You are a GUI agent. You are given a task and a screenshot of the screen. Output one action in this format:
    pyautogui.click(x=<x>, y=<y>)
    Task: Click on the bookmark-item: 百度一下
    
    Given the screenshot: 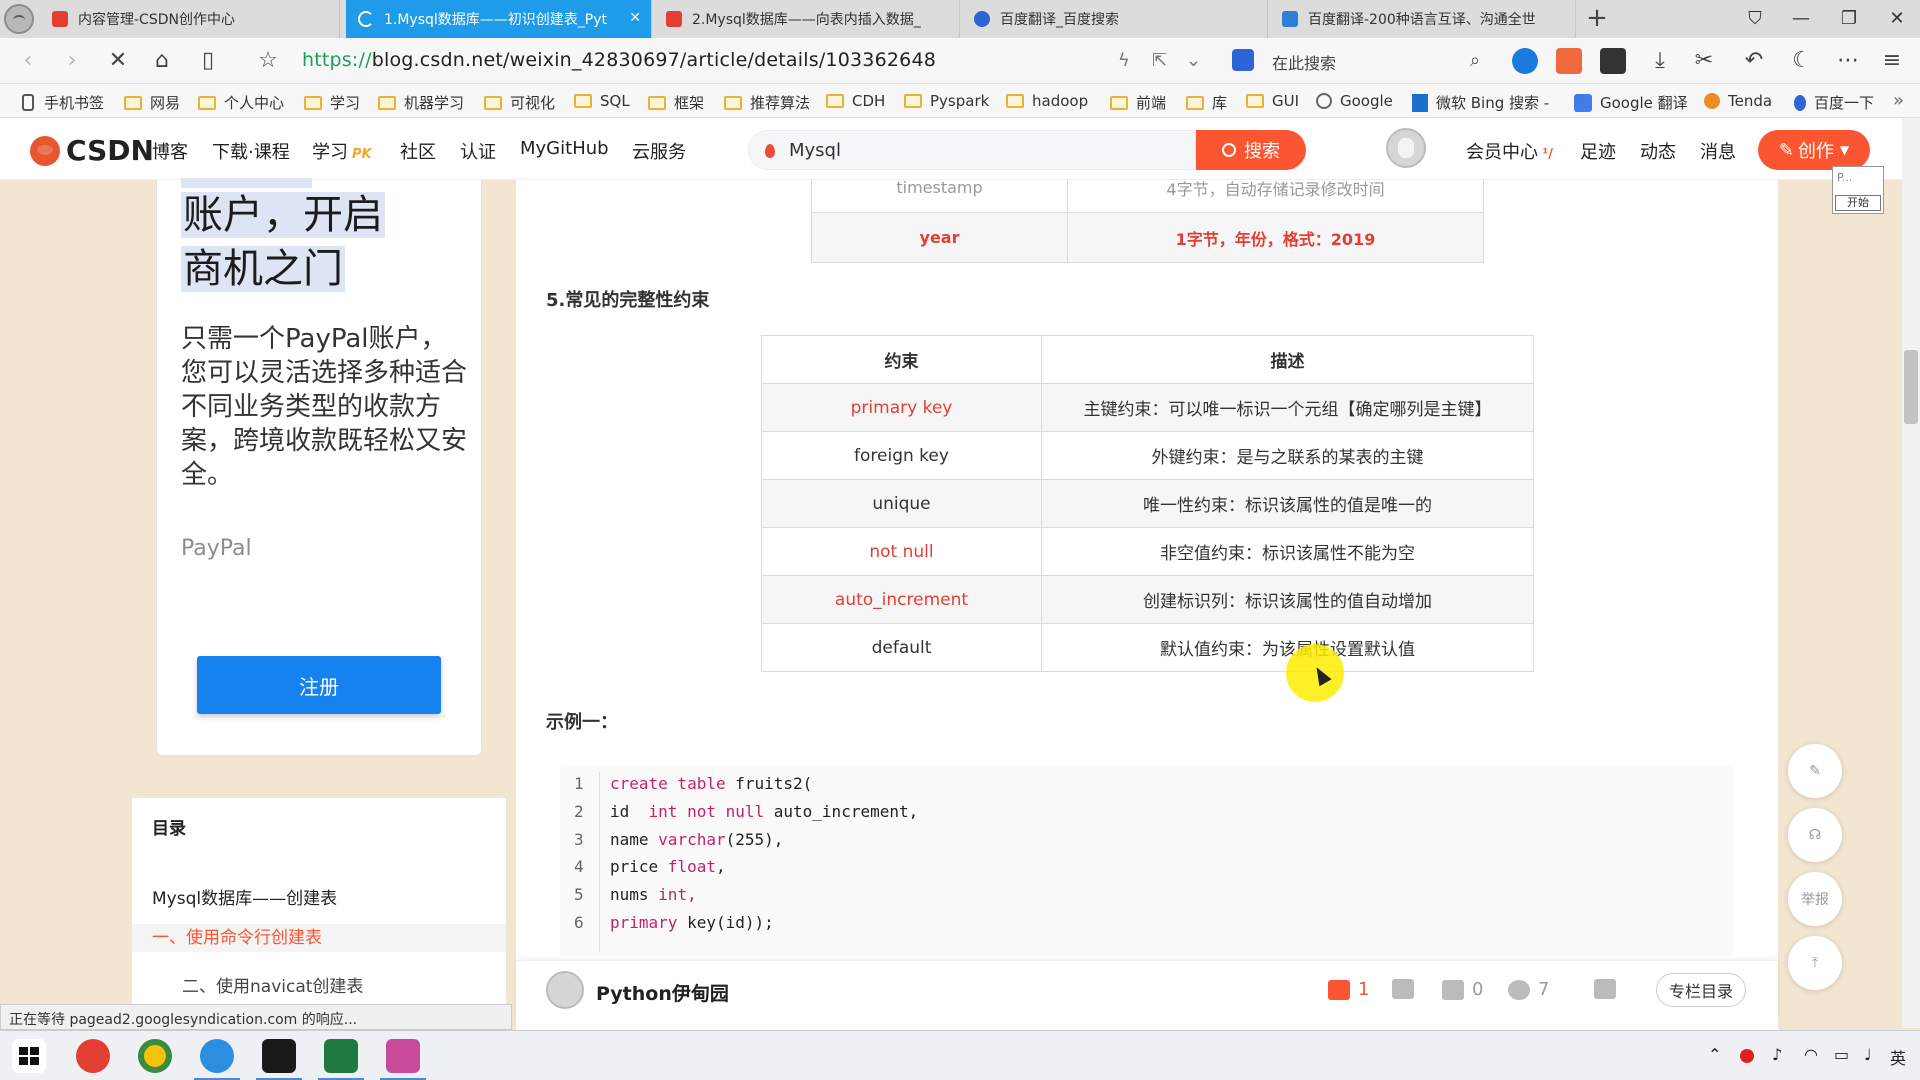 What is the action you would take?
    pyautogui.click(x=1834, y=102)
    